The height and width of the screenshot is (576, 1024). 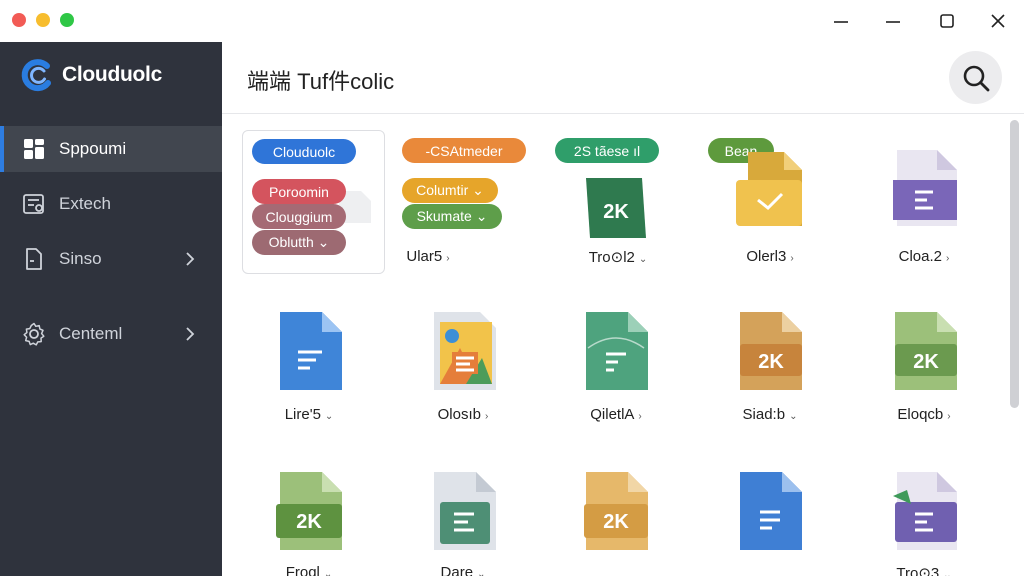 I want to click on tag-pill: Skumate ⌄, so click(x=452, y=216).